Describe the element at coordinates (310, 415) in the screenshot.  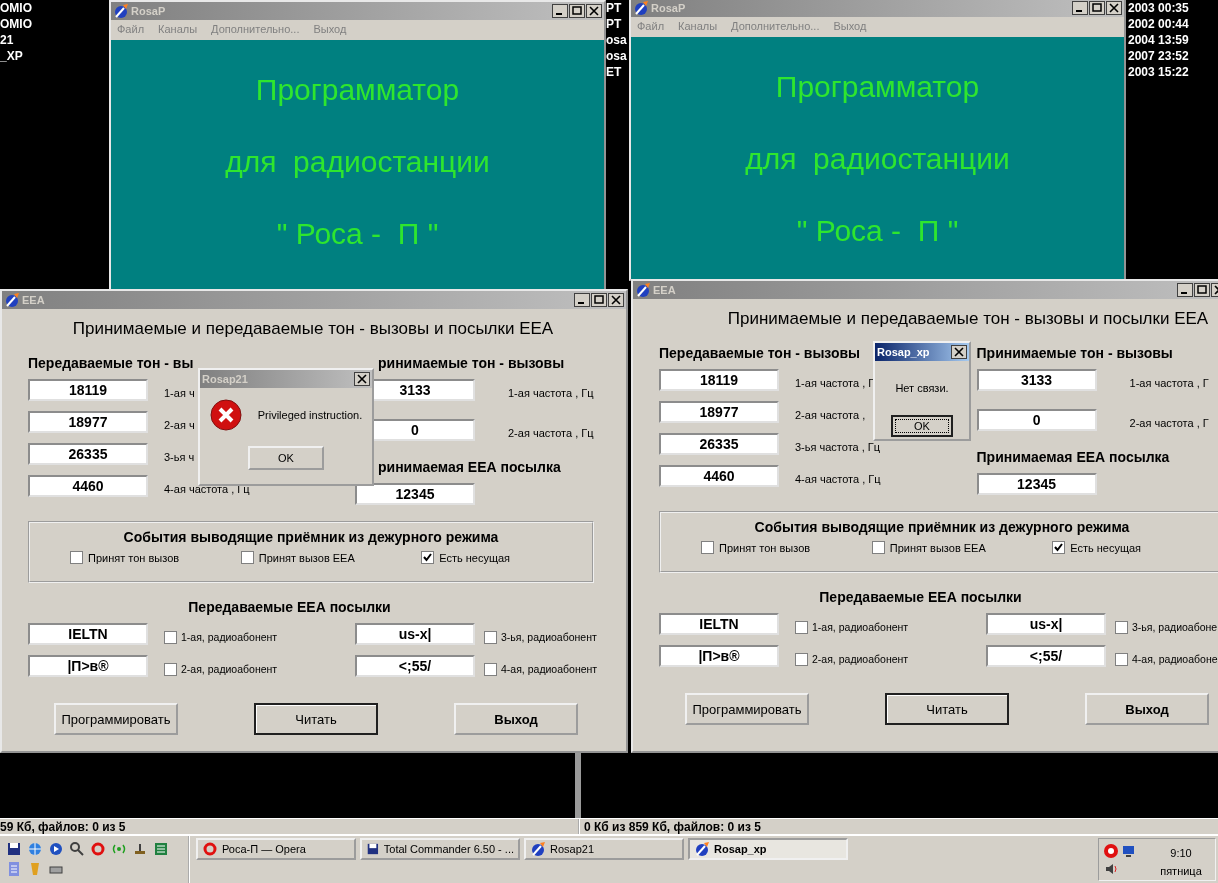
I see `dialog-message: Privileged instruction.` at that location.